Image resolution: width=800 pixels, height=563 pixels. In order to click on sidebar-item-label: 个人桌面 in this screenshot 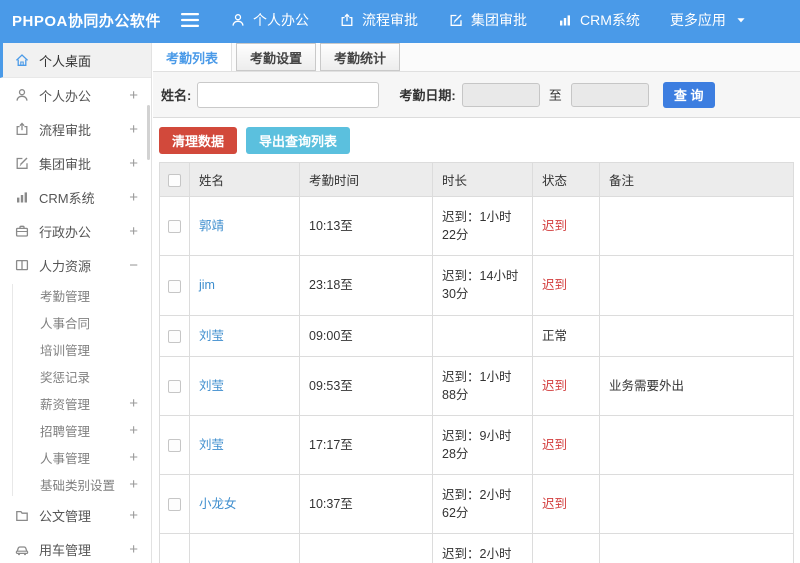, I will do `click(65, 61)`.